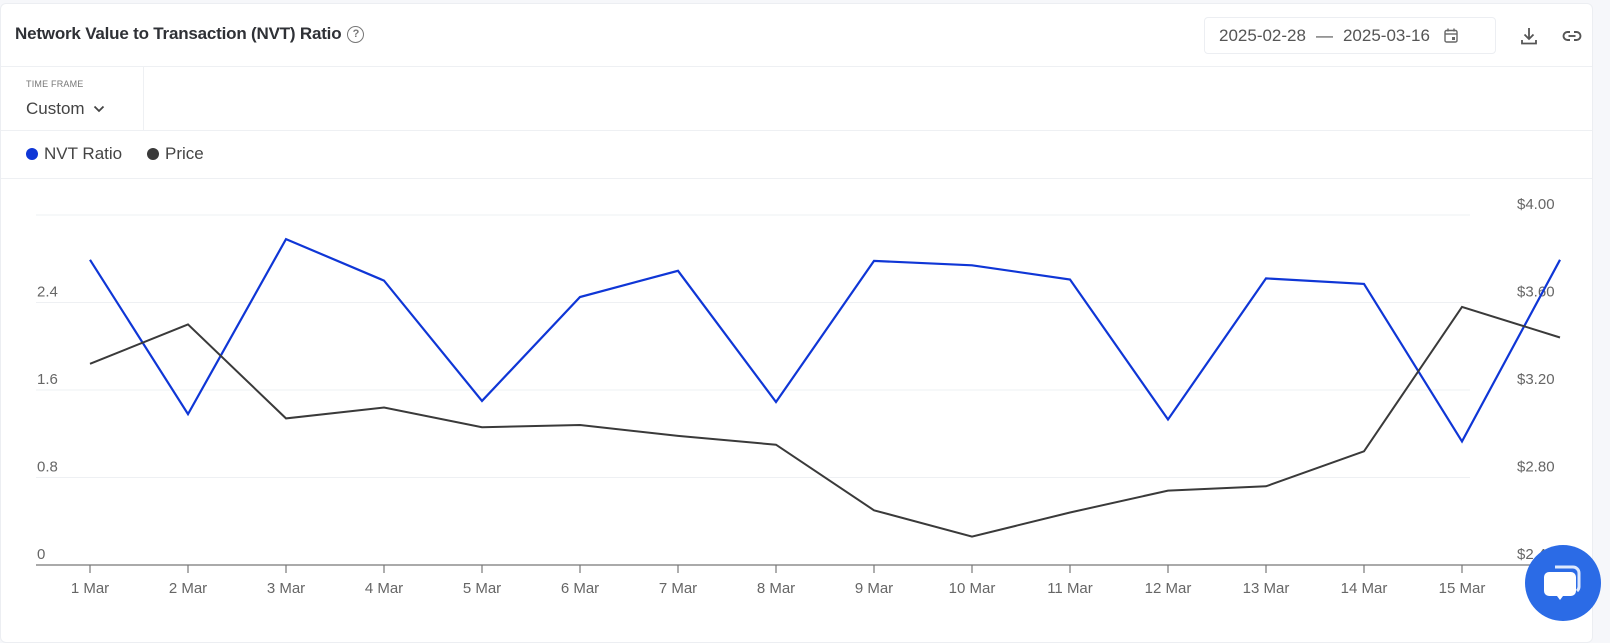 This screenshot has height=643, width=1610. I want to click on left-axis-tick-label: 1.6, so click(47, 379).